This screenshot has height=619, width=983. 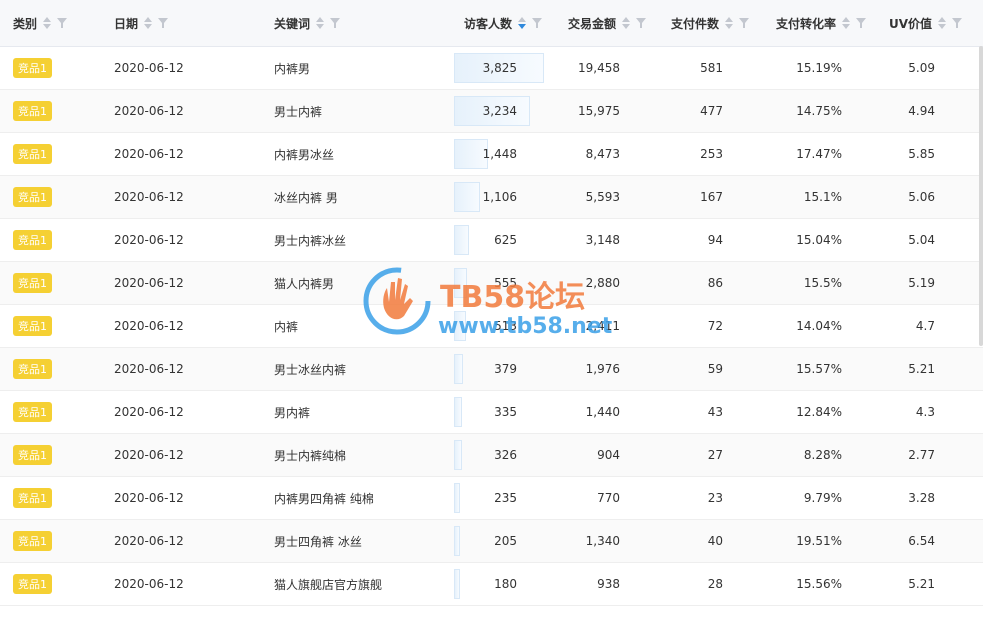 I want to click on keyword-cell: 内裤, so click(x=286, y=326).